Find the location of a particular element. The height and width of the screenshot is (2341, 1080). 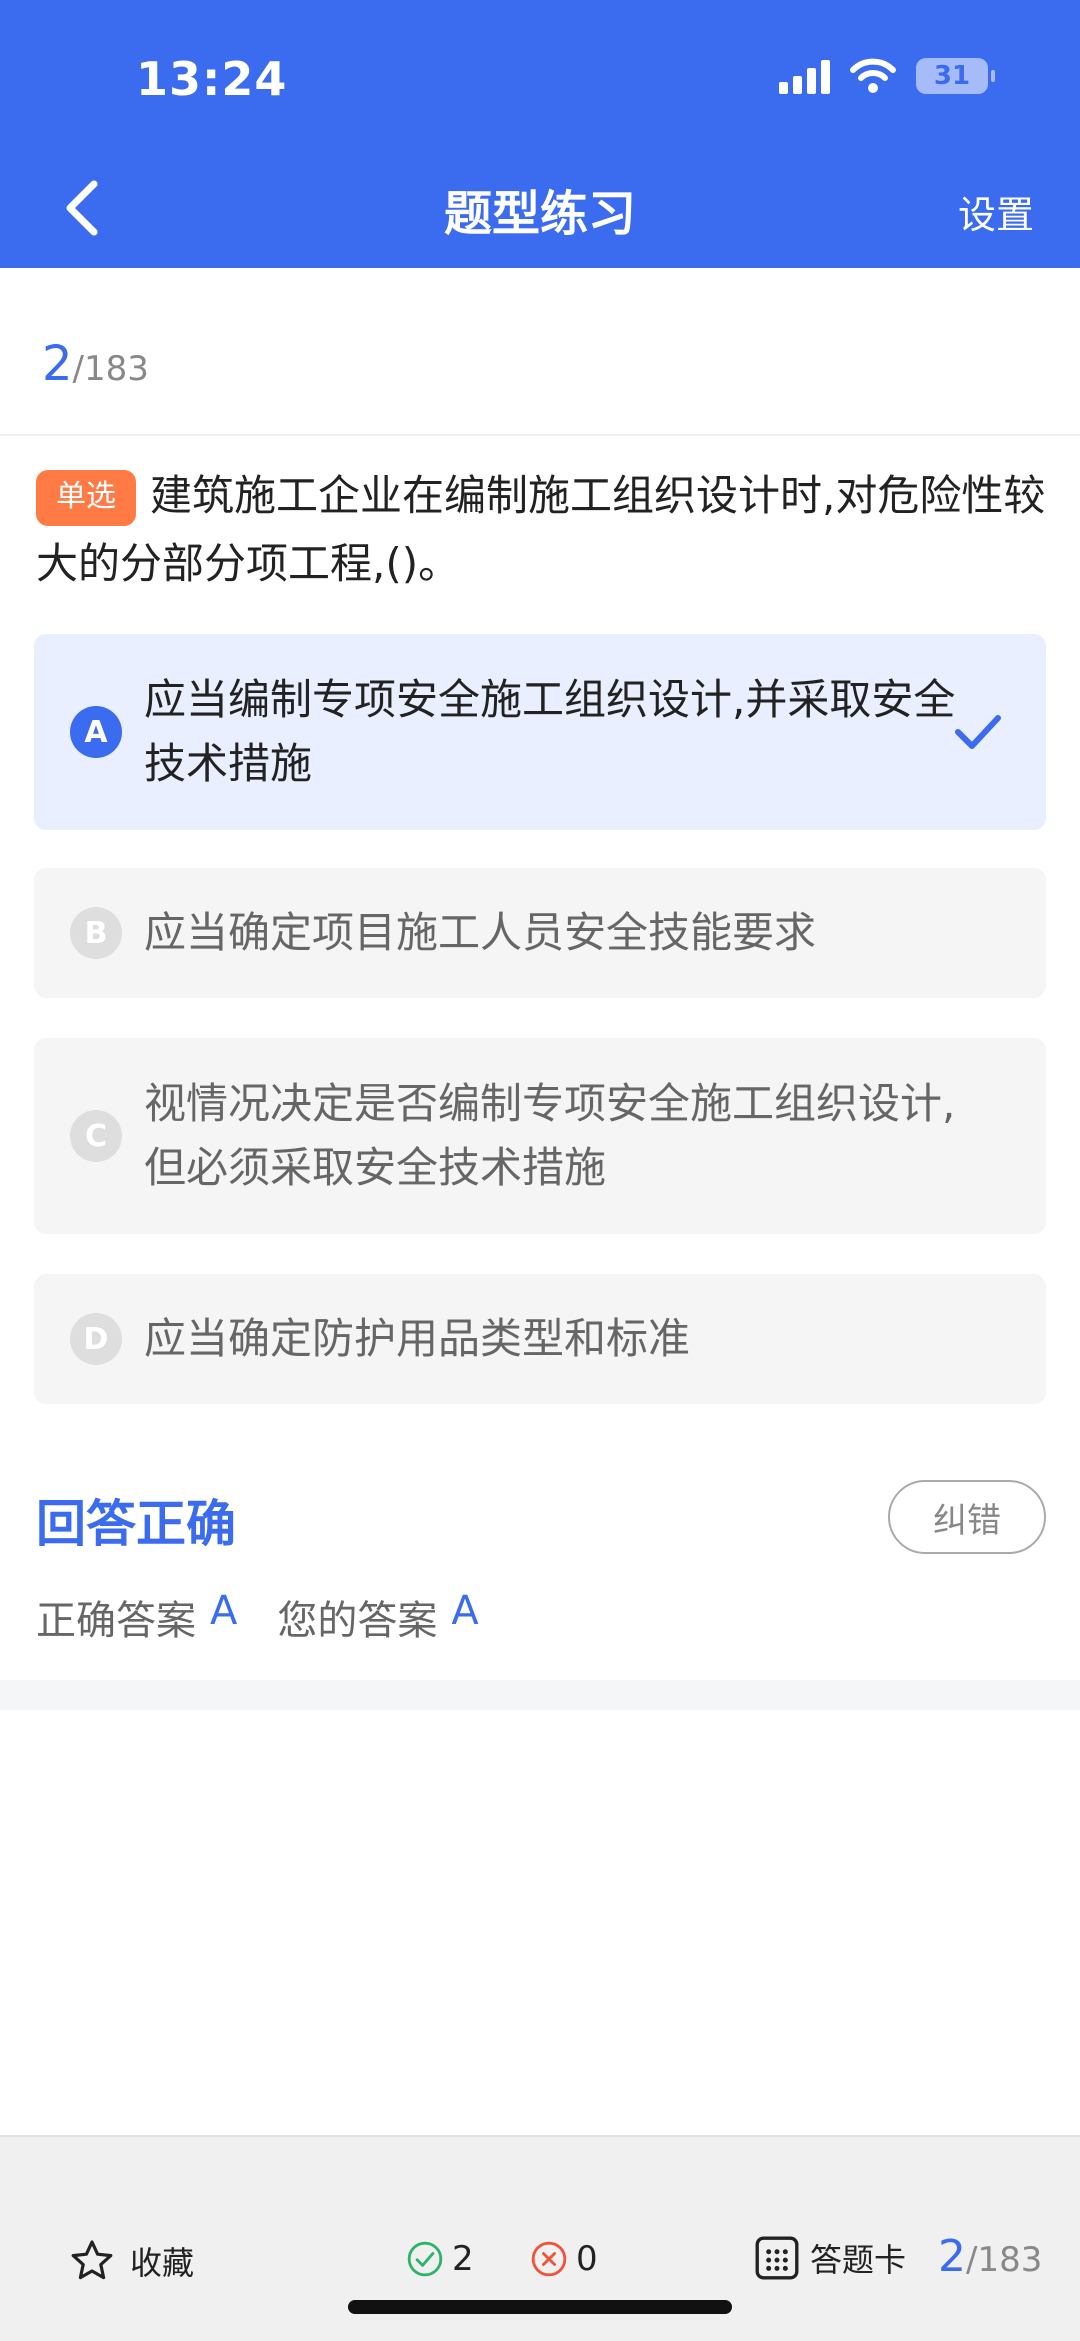

option-text: 应当确定项目施工人员安全技能要求 is located at coordinates (480, 932).